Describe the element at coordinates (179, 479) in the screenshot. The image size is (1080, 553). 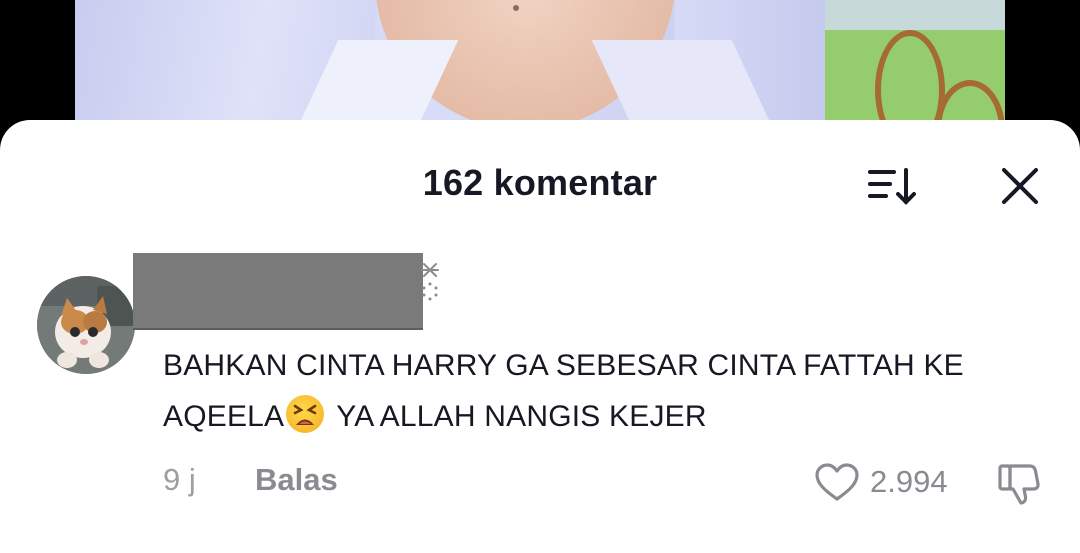
I see `comment-timestamp: 9 j` at that location.